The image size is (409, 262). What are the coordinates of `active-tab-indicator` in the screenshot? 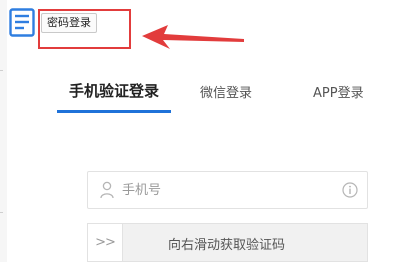 It's located at (114, 111).